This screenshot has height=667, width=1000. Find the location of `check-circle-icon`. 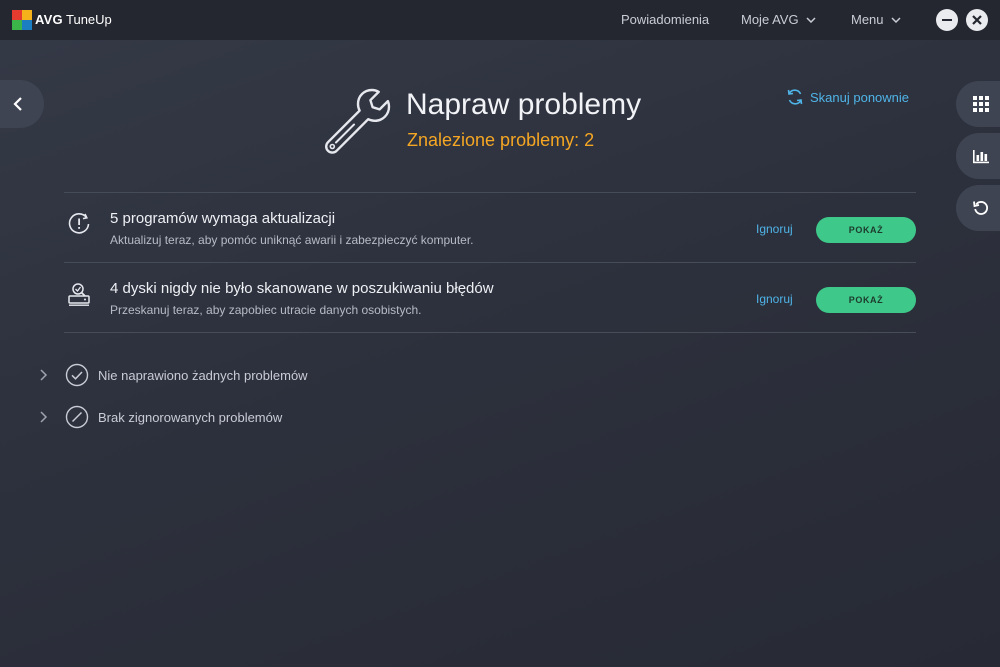

check-circle-icon is located at coordinates (77, 375).